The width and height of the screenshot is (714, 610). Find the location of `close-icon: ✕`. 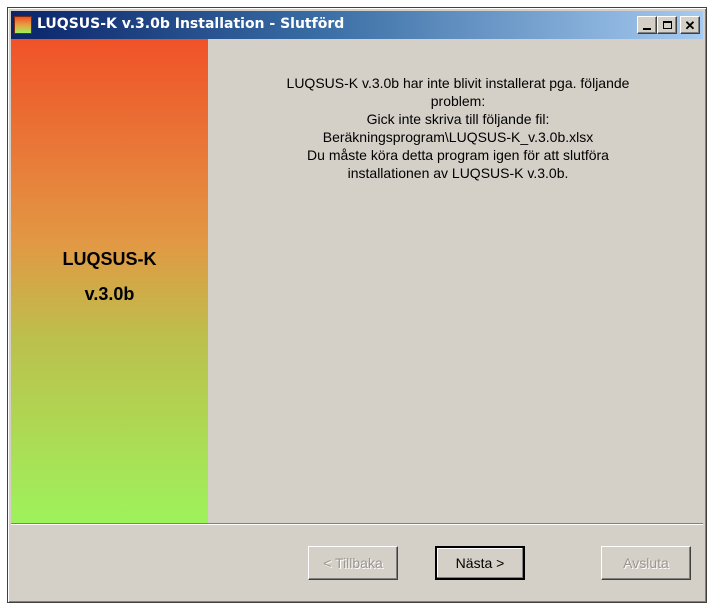

close-icon: ✕ is located at coordinates (690, 25).